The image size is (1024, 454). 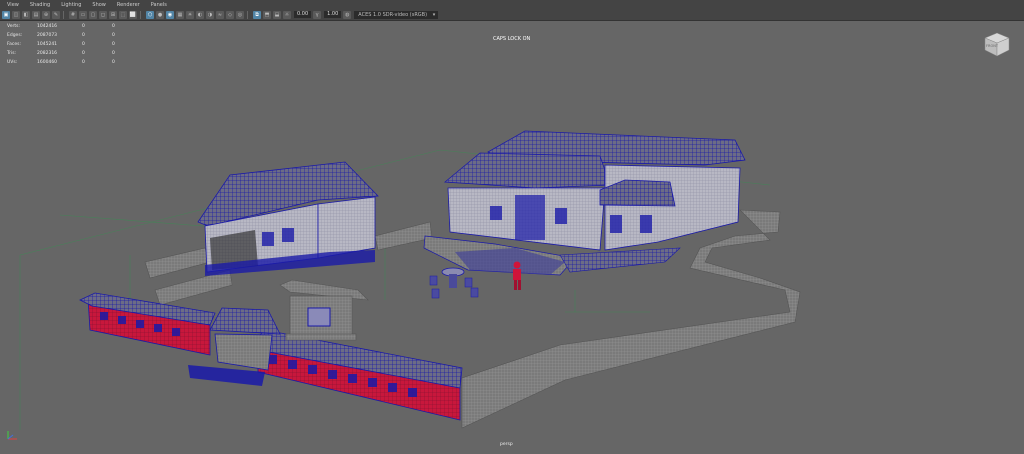 I want to click on view-transform-value: ACES 1.0 SDR-video (sRGB), so click(x=393, y=14).